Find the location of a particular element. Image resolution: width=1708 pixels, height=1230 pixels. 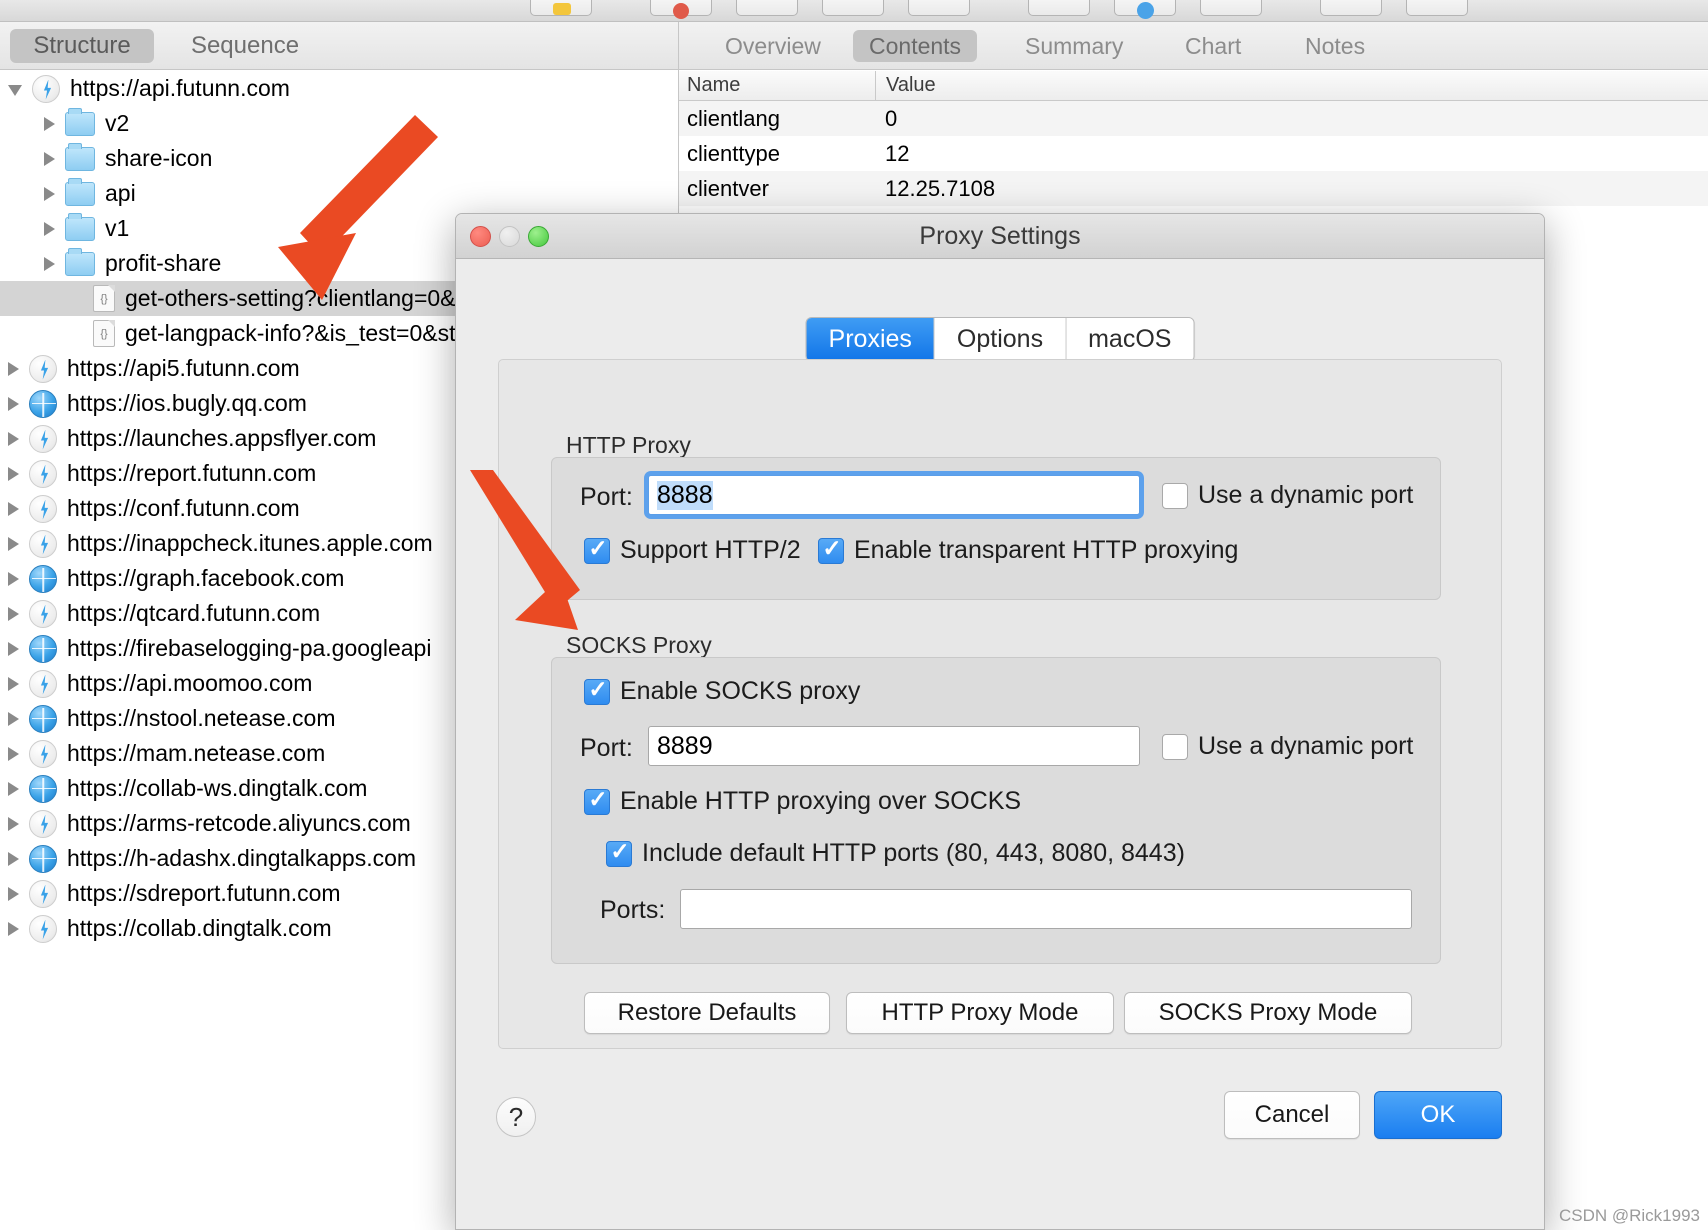

http-proxy-mode-button: HTTP Proxy Mode is located at coordinates (980, 1013).